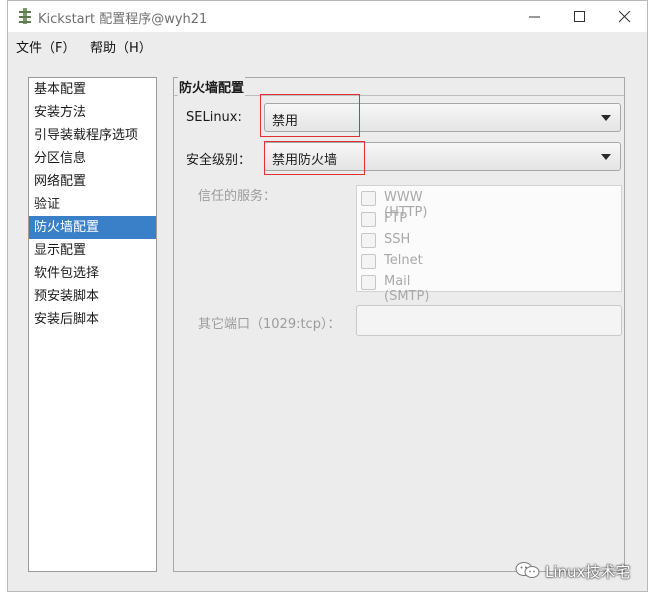 This screenshot has height=599, width=656. Describe the element at coordinates (327, 44) in the screenshot. I see `menu-bar: 文件（F） 帮助（H）` at that location.